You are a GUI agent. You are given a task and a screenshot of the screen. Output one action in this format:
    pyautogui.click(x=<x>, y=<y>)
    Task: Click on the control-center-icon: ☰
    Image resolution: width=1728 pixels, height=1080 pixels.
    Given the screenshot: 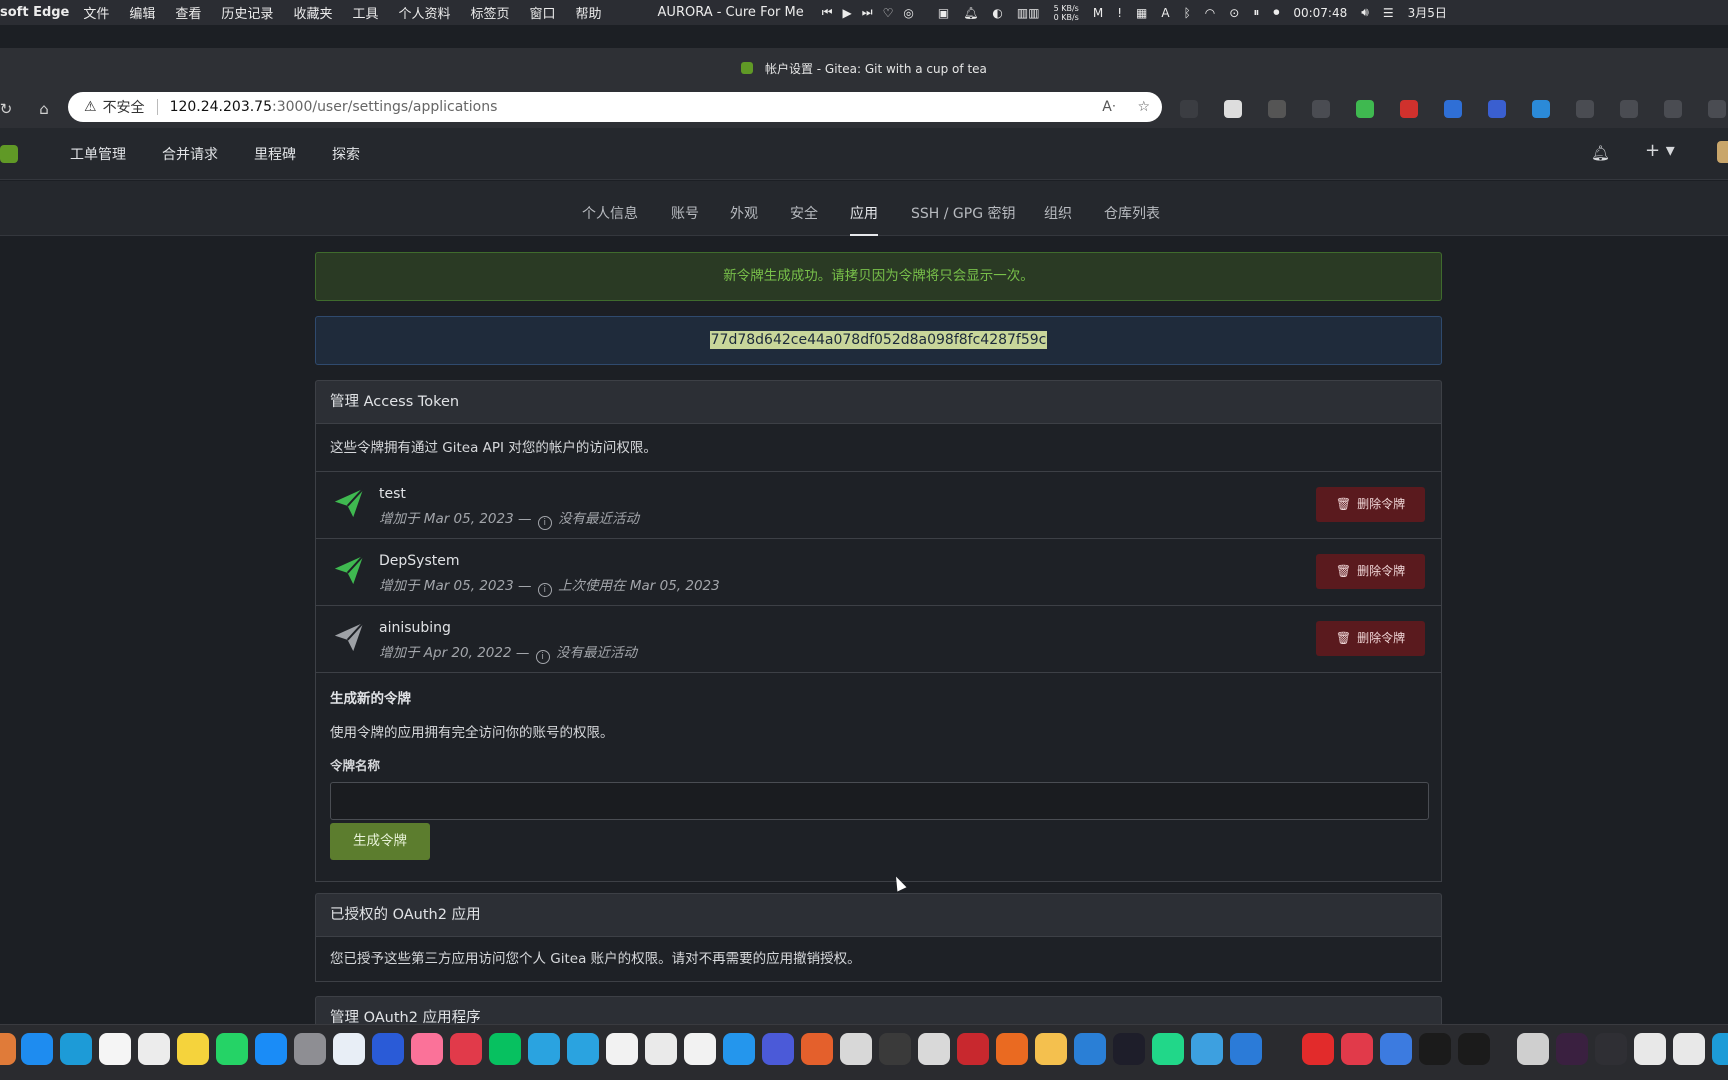 What is the action you would take?
    pyautogui.click(x=1388, y=13)
    